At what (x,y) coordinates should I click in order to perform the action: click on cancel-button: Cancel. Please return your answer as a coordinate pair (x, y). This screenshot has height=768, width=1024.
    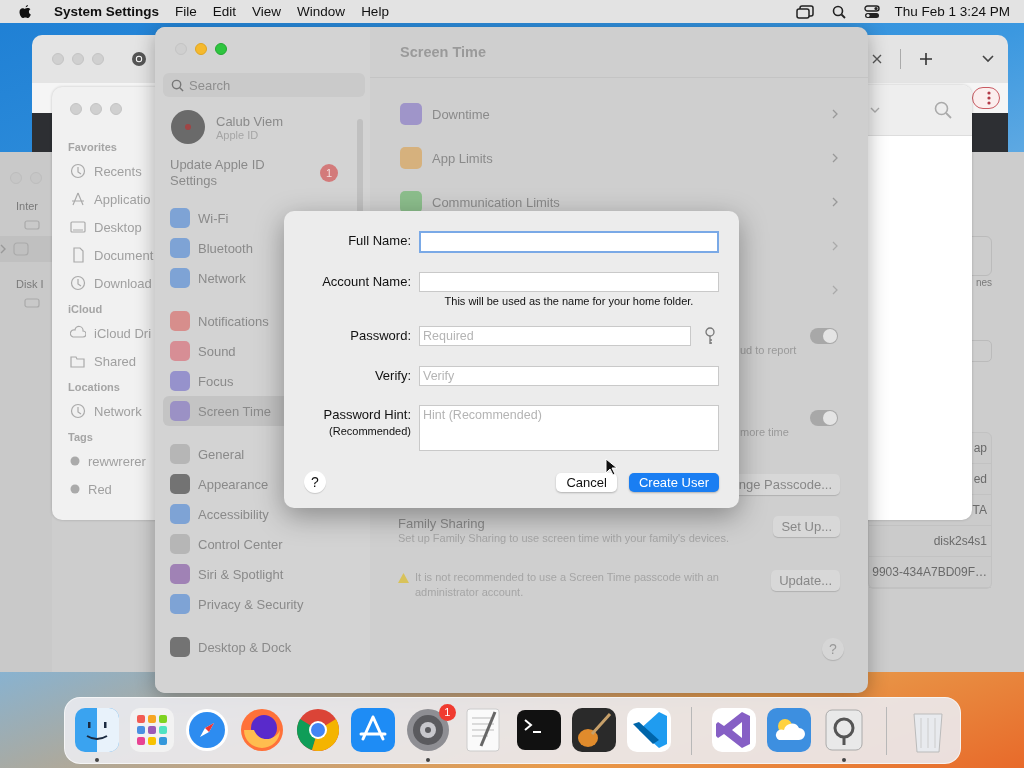
    Looking at the image, I should click on (586, 482).